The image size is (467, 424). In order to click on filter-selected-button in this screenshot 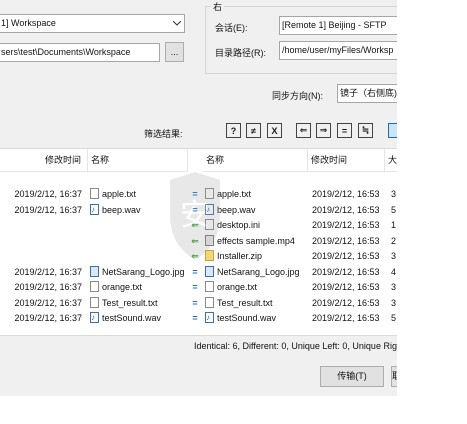, I will do `click(392, 130)`.